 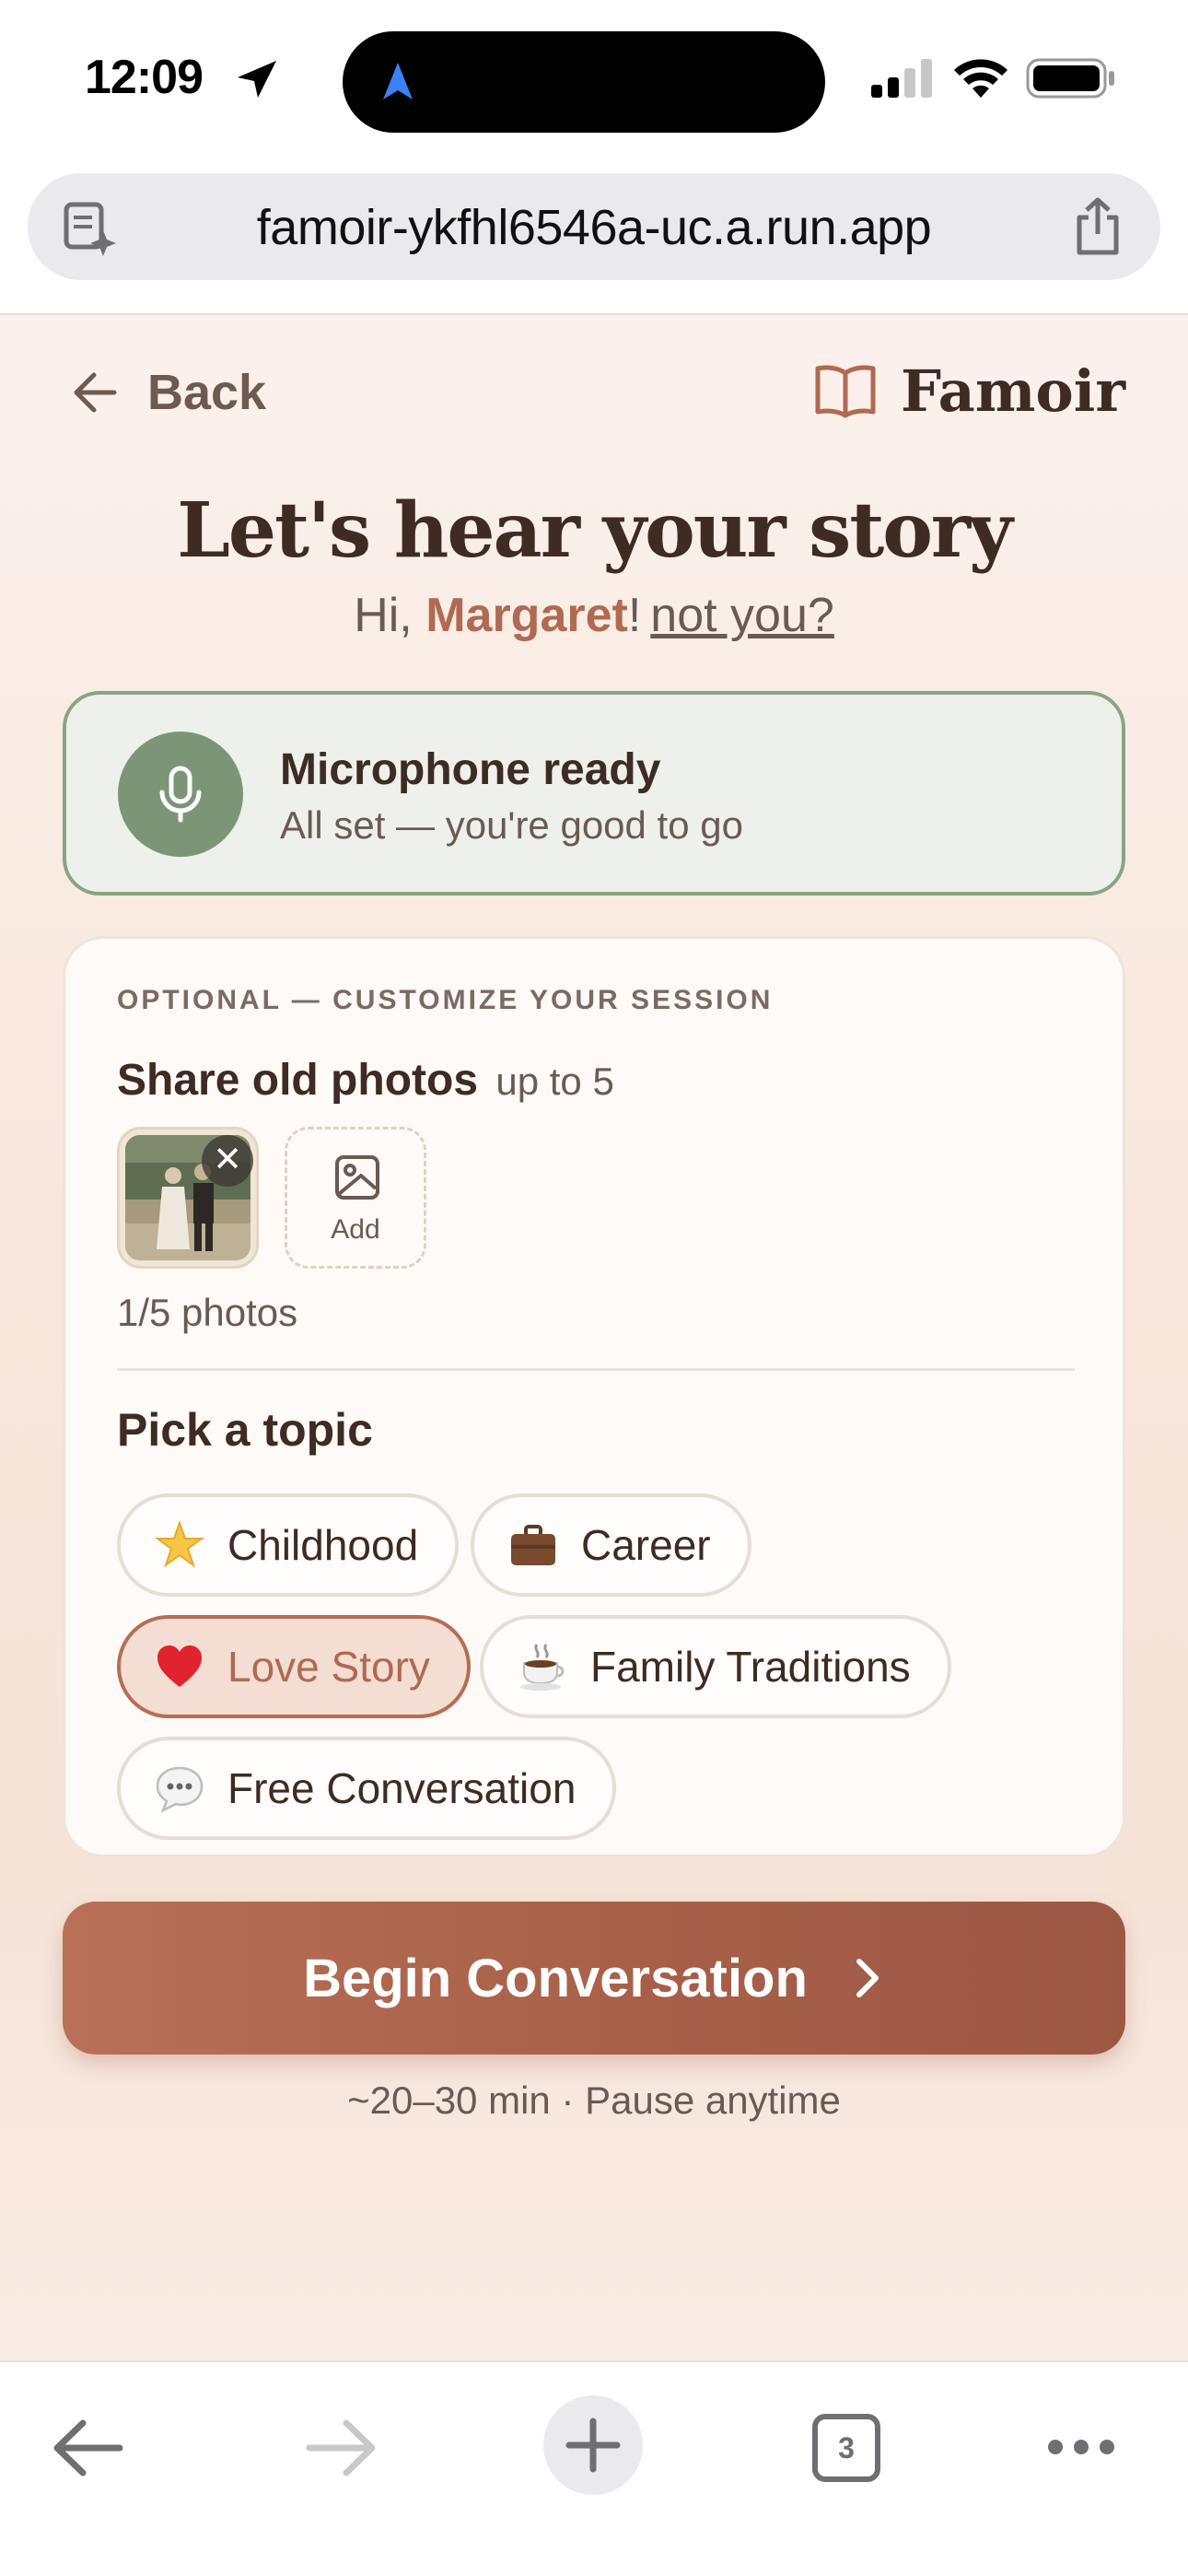 I want to click on greeting: Hi, Margaret! not you?, so click(x=594, y=615).